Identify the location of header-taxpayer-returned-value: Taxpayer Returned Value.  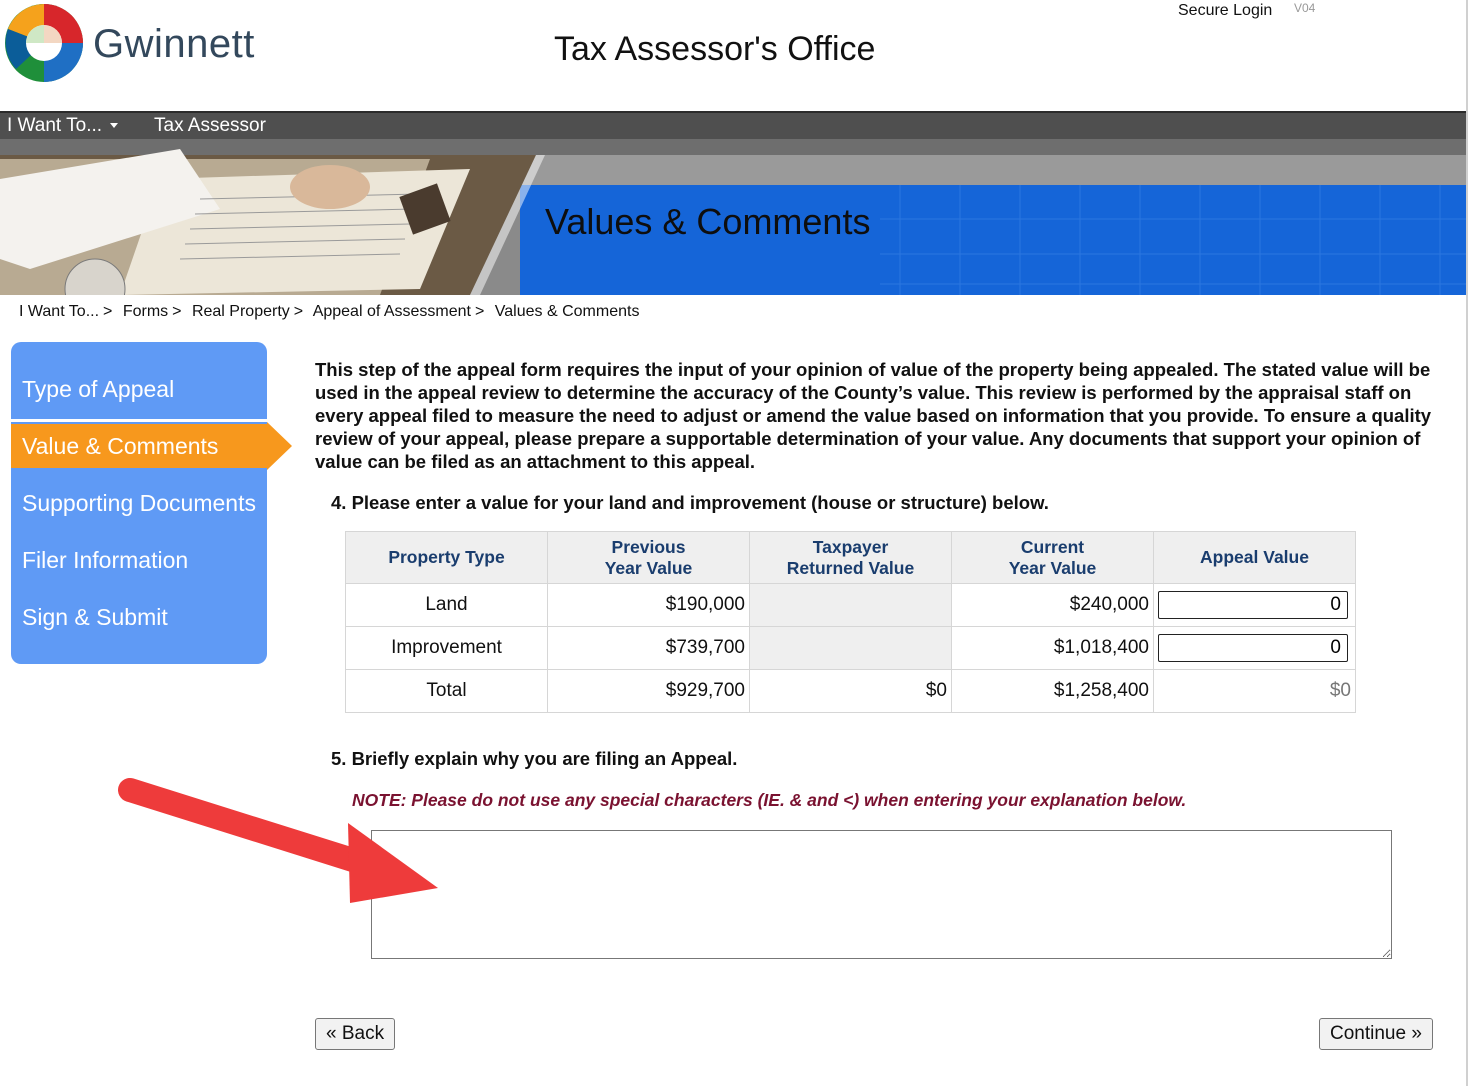
(850, 557).